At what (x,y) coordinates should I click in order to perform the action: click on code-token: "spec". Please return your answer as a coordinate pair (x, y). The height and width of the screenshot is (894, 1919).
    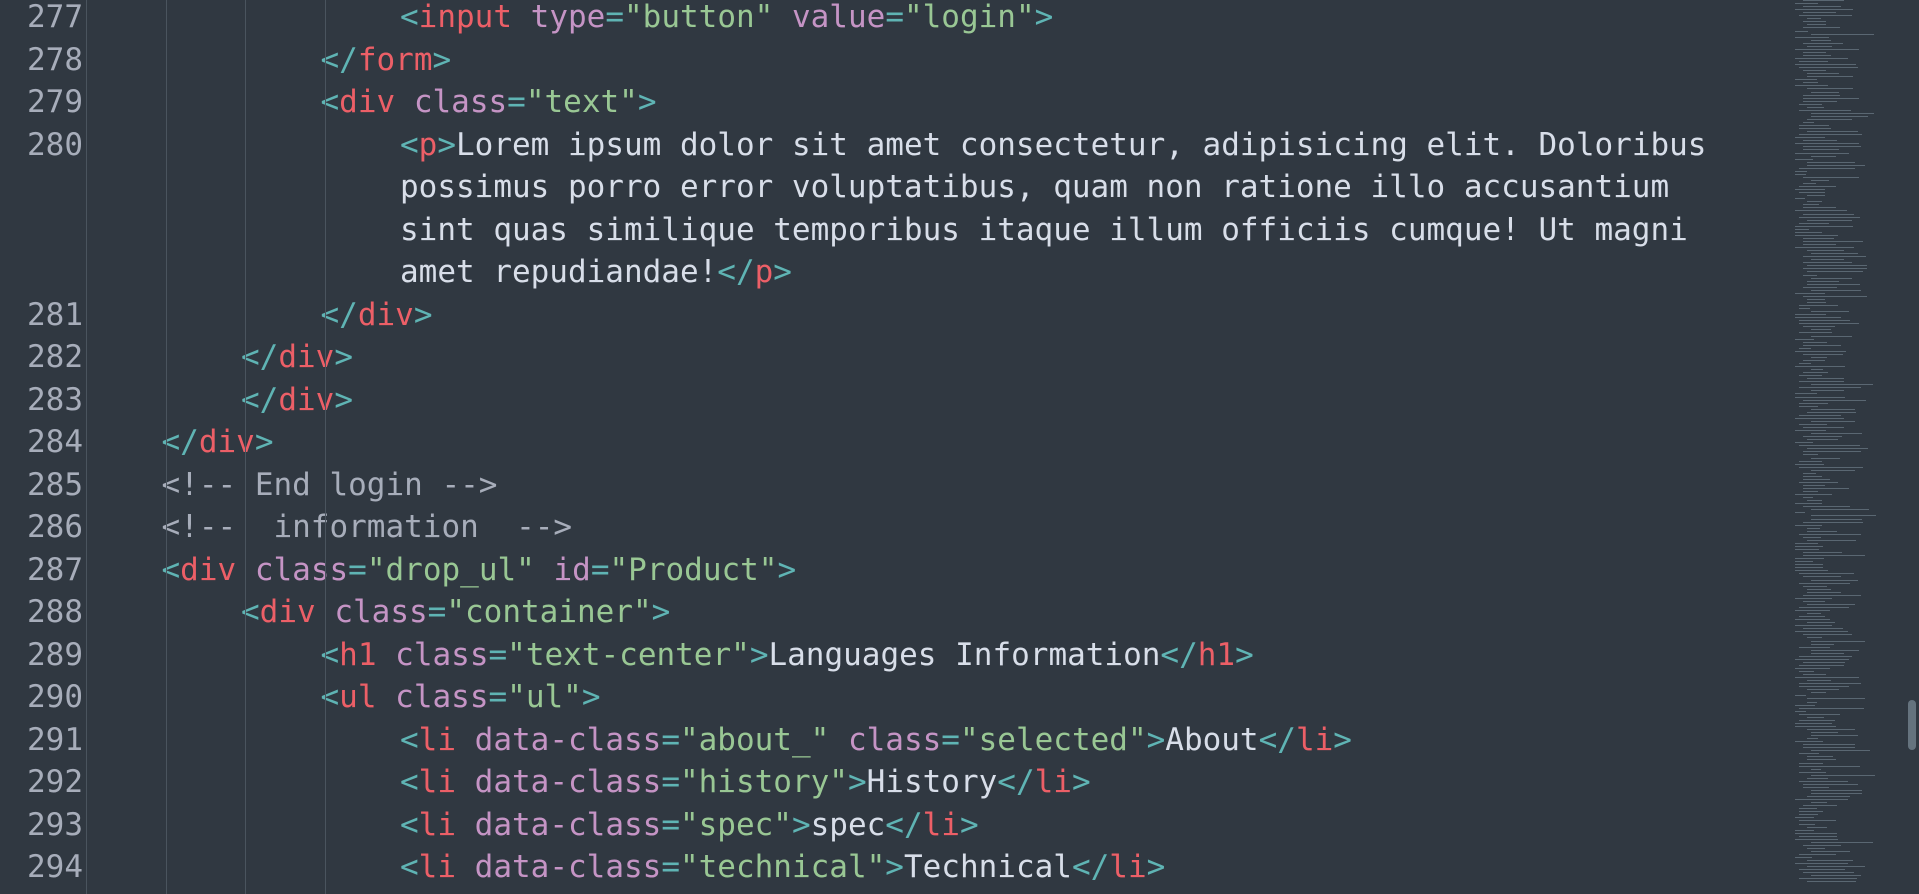
    Looking at the image, I should click on (735, 824).